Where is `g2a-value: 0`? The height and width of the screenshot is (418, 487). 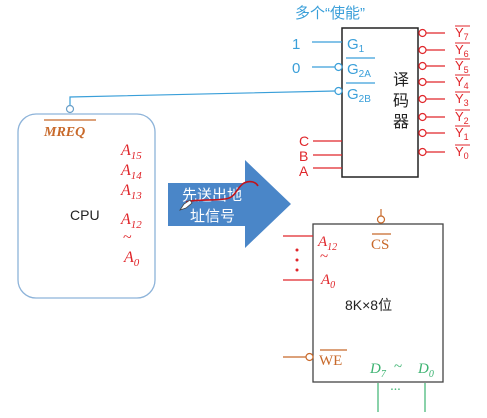 g2a-value: 0 is located at coordinates (296, 68).